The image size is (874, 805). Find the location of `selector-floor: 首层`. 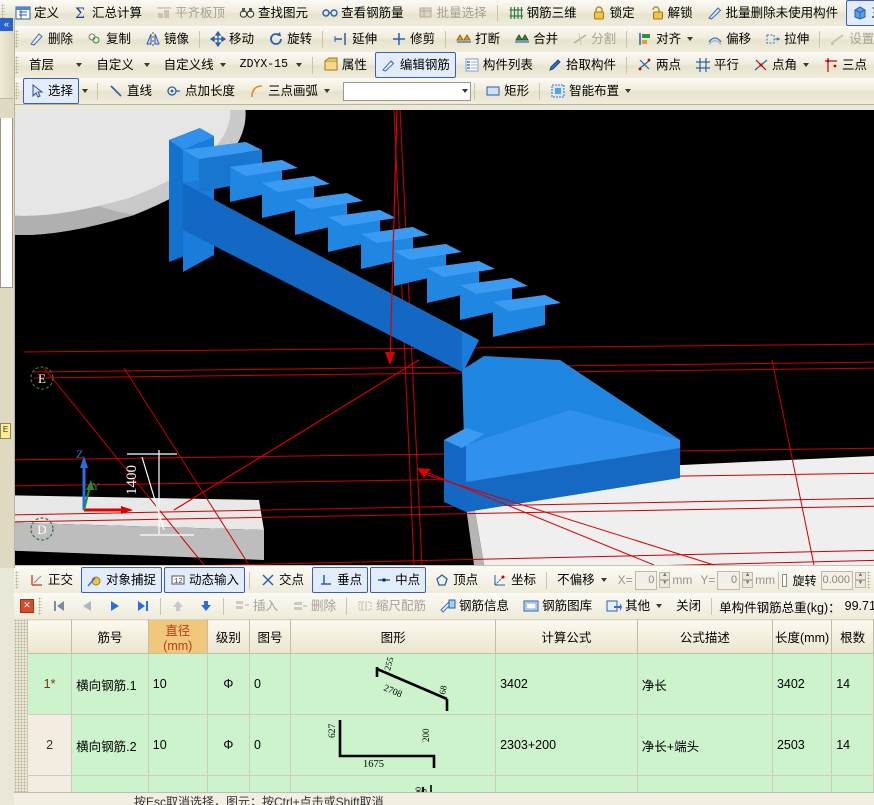

selector-floor: 首层 is located at coordinates (55, 65).